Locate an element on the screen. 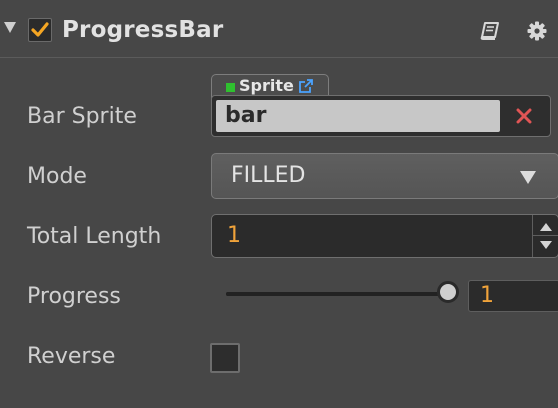 The height and width of the screenshot is (408, 558). progress-label: Progress is located at coordinates (74, 296).